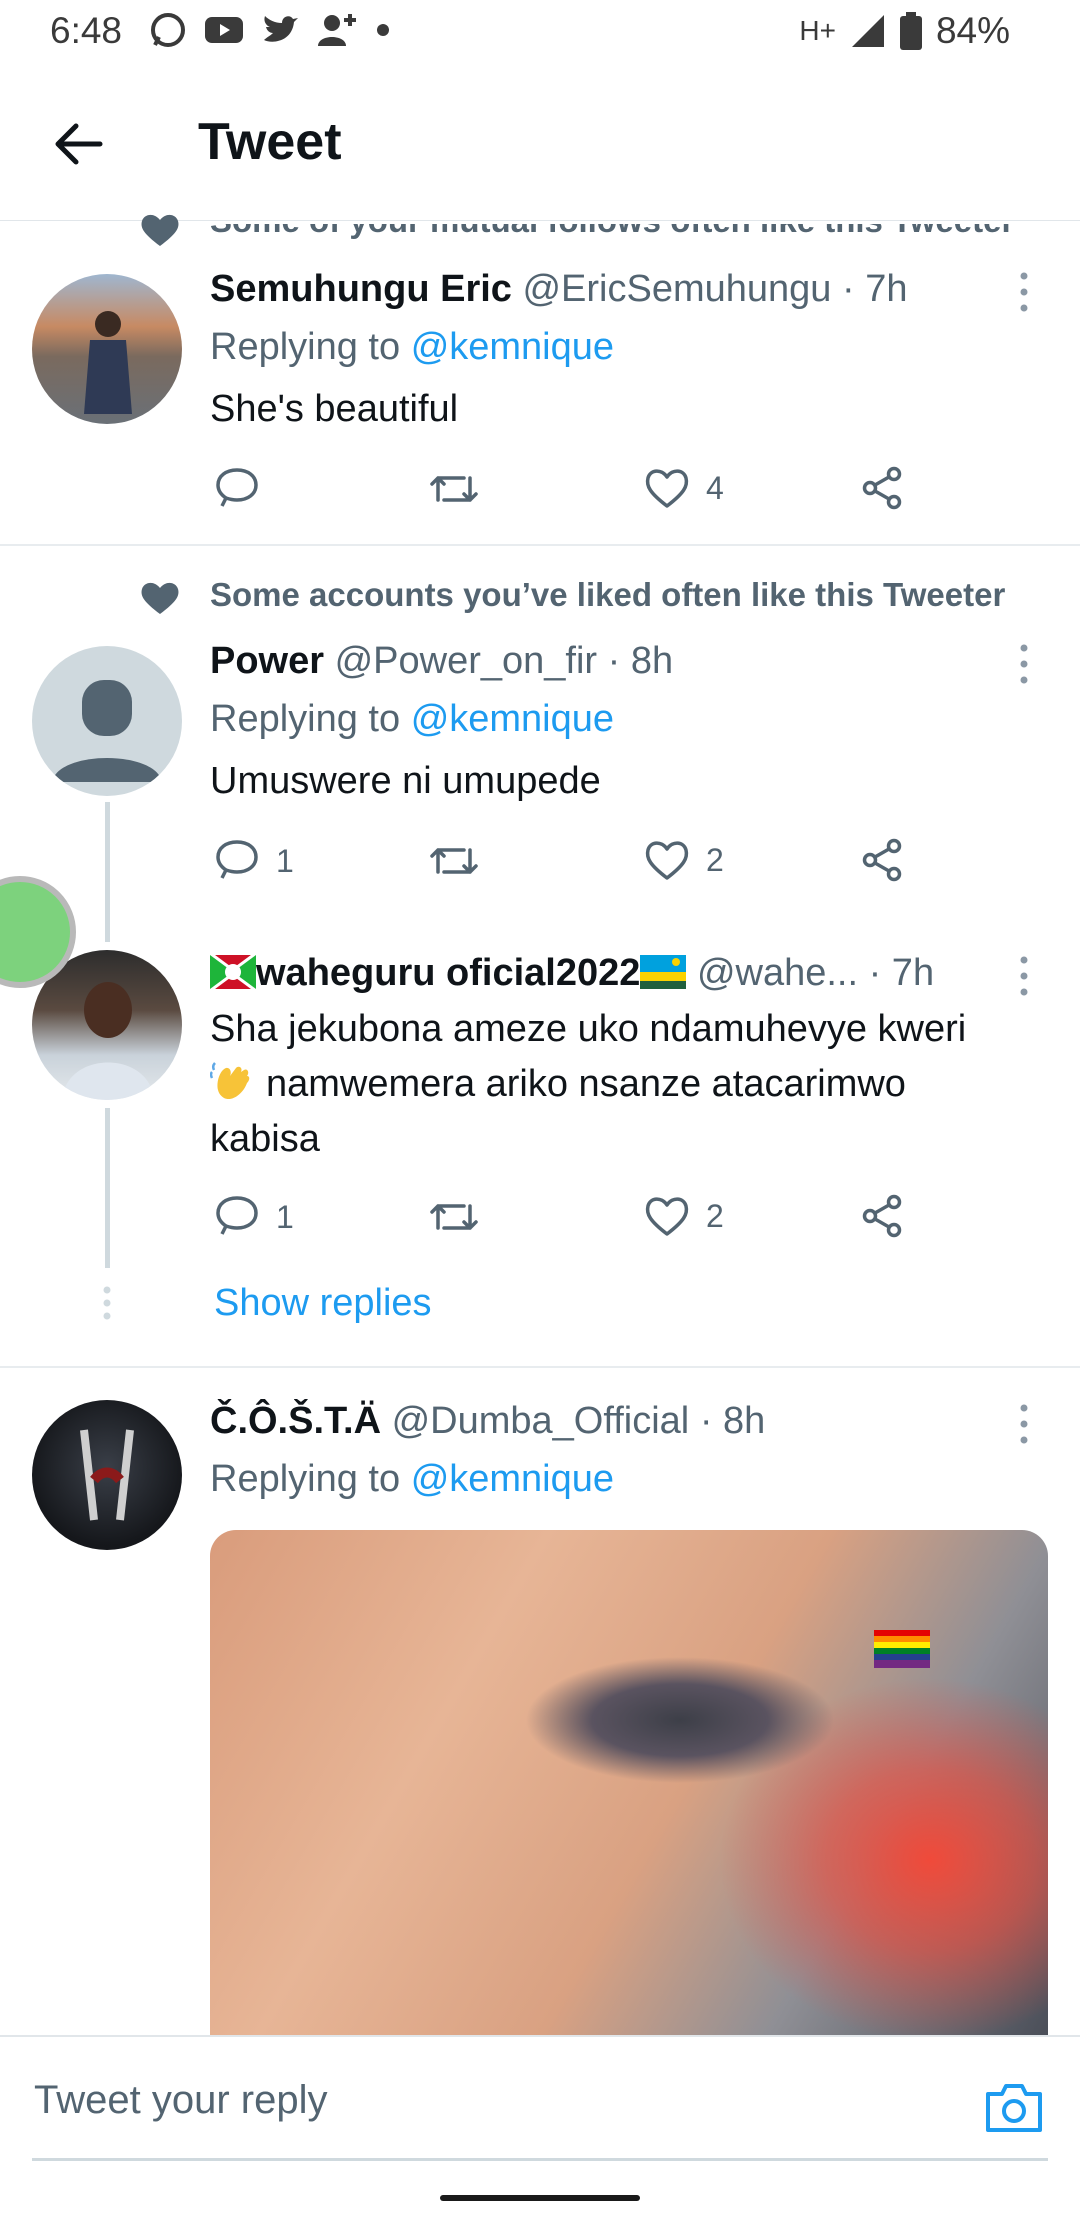 The height and width of the screenshot is (2220, 1080). What do you see at coordinates (560, 1219) in the screenshot?
I see `tweet-actions: 1 2` at bounding box center [560, 1219].